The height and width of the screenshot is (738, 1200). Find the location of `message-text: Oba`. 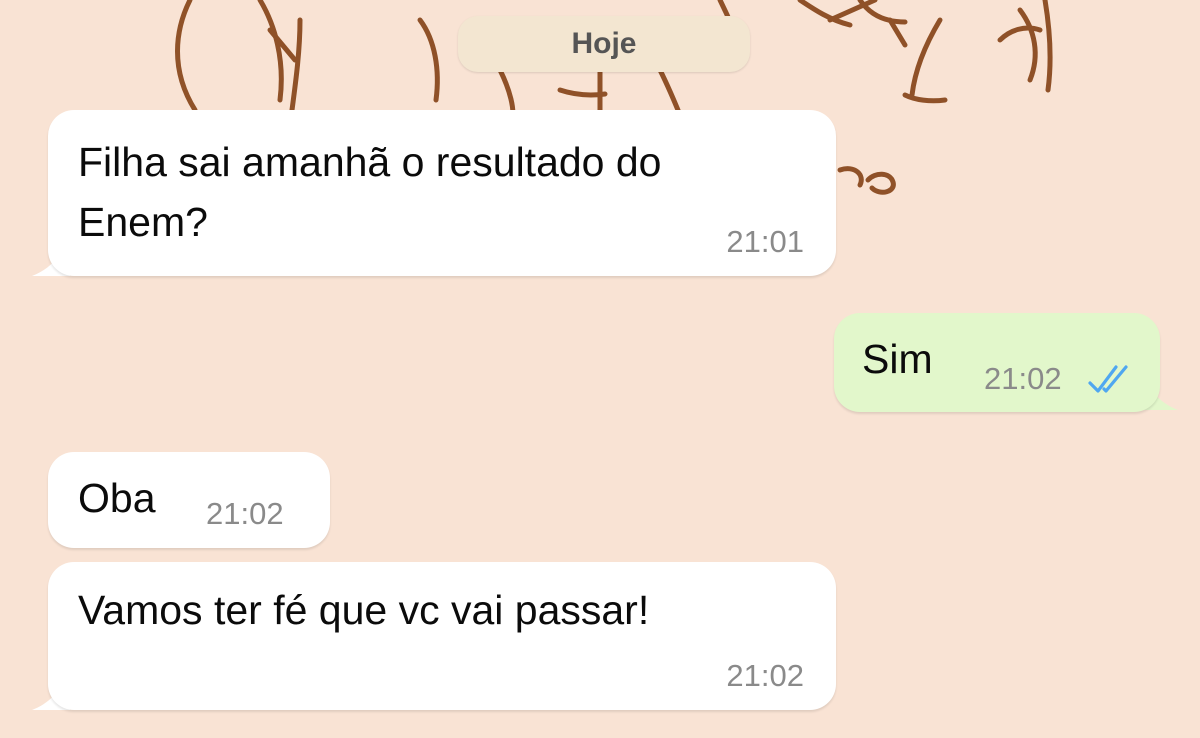

message-text: Oba is located at coordinates (117, 498).